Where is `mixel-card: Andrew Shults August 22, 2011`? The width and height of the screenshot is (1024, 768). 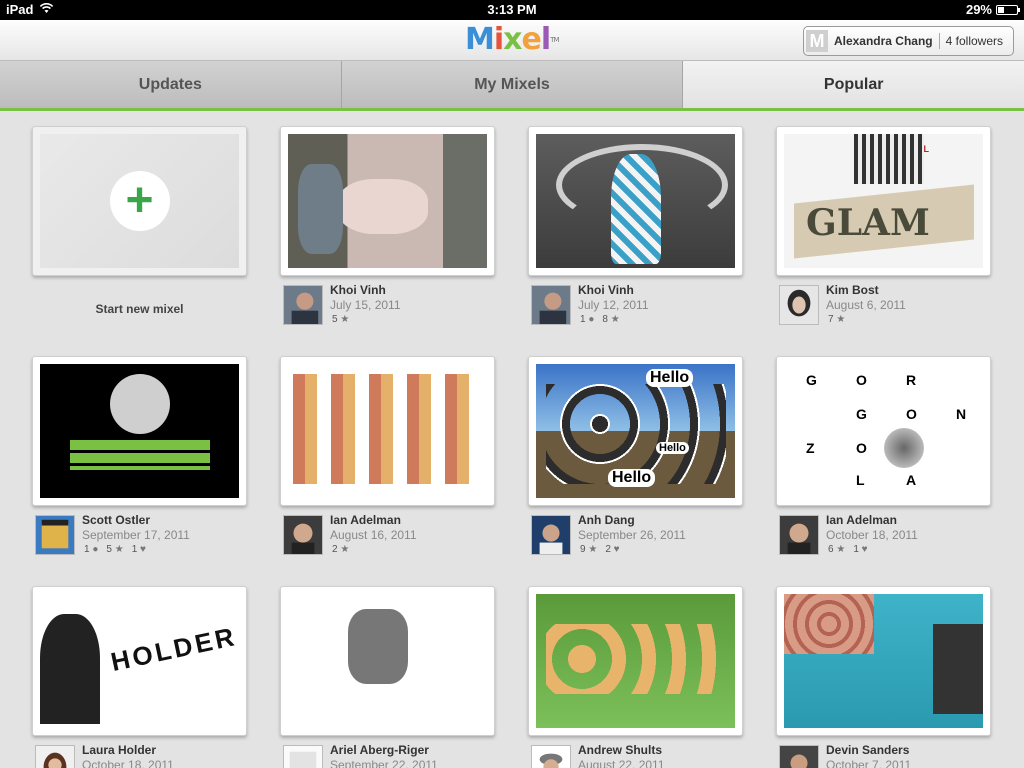 mixel-card: Andrew Shults August 22, 2011 is located at coordinates (635, 677).